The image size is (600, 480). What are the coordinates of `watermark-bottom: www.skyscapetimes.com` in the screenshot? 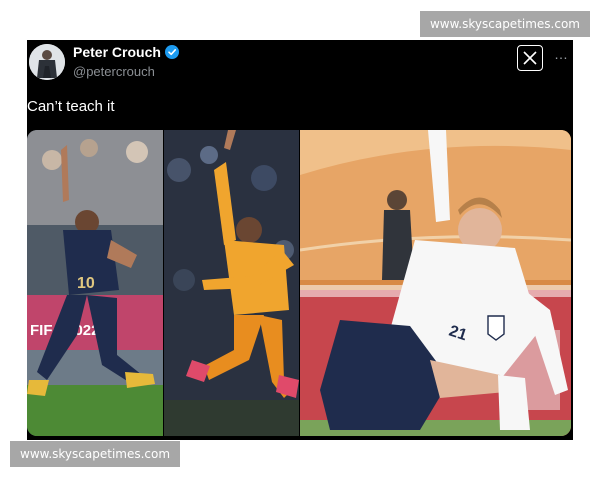 It's located at (95, 454).